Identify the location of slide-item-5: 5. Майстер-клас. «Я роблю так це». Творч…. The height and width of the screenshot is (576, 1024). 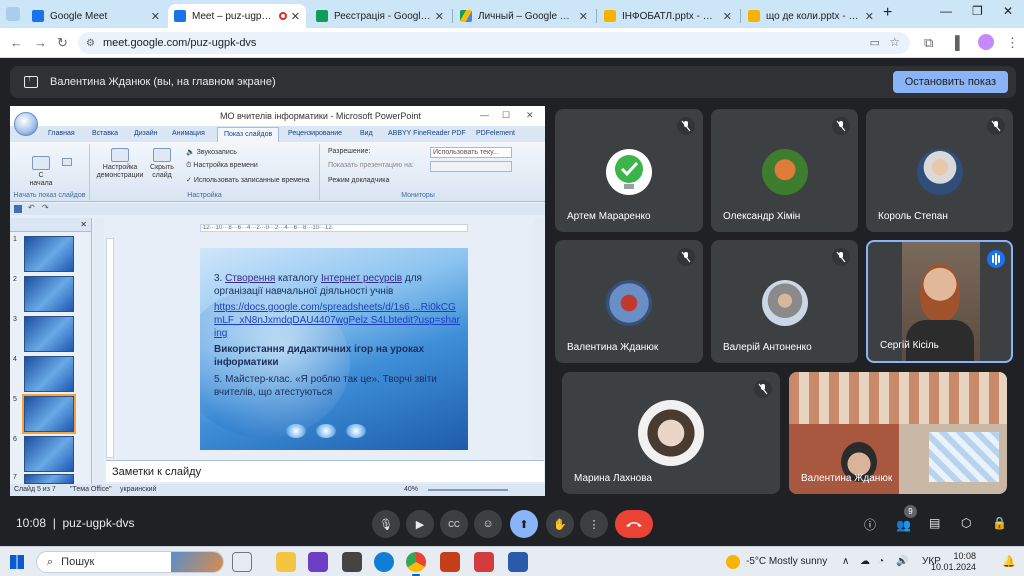
(325, 386).